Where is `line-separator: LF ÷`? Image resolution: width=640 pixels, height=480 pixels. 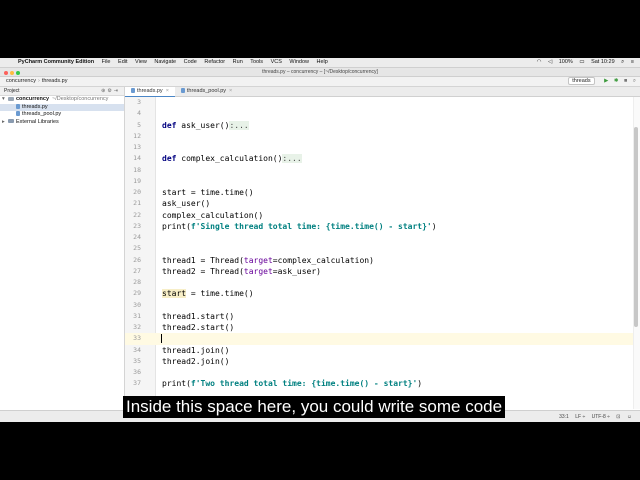
line-separator: LF ÷ is located at coordinates (580, 417).